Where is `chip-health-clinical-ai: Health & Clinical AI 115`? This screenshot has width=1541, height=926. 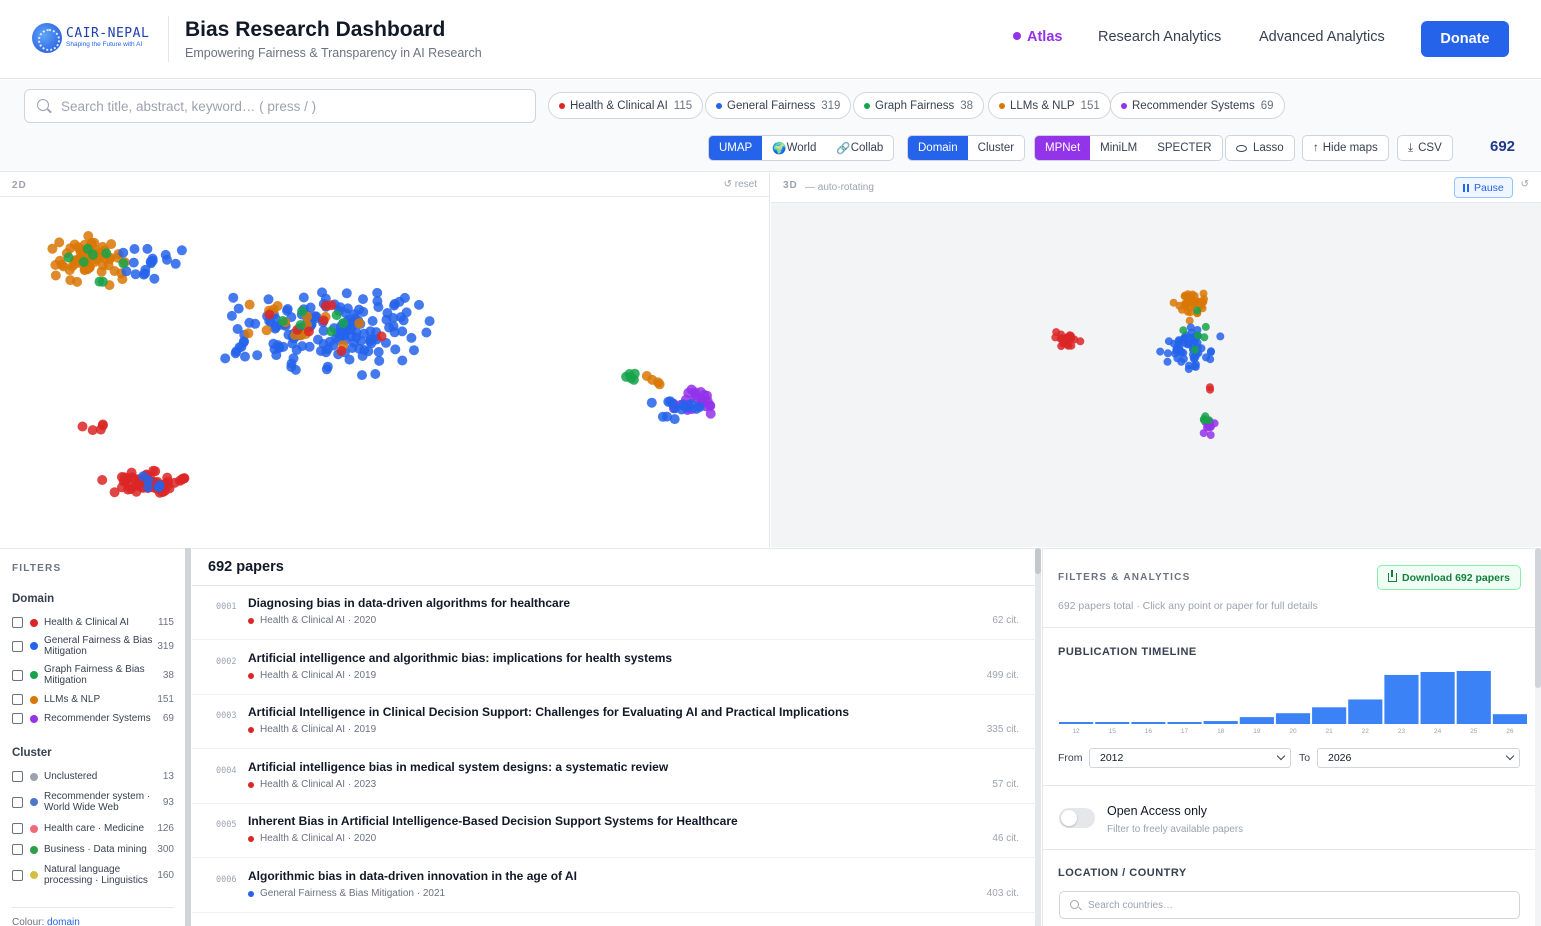 chip-health-clinical-ai: Health & Clinical AI 115 is located at coordinates (626, 105).